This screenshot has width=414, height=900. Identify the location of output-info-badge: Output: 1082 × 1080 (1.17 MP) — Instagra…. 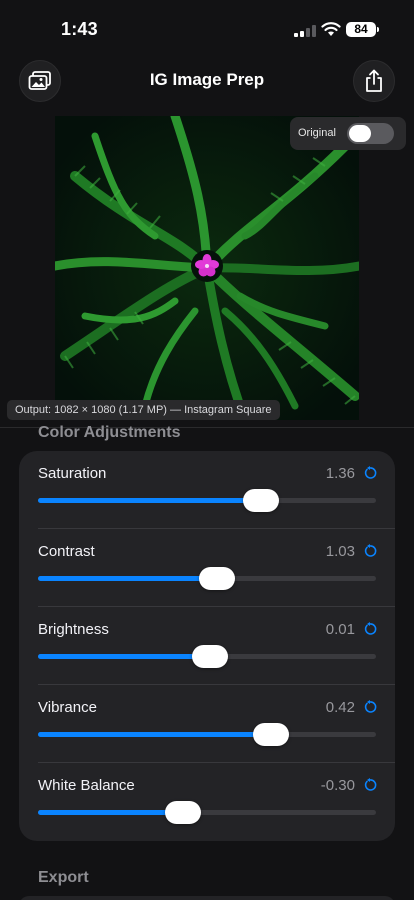
(143, 410).